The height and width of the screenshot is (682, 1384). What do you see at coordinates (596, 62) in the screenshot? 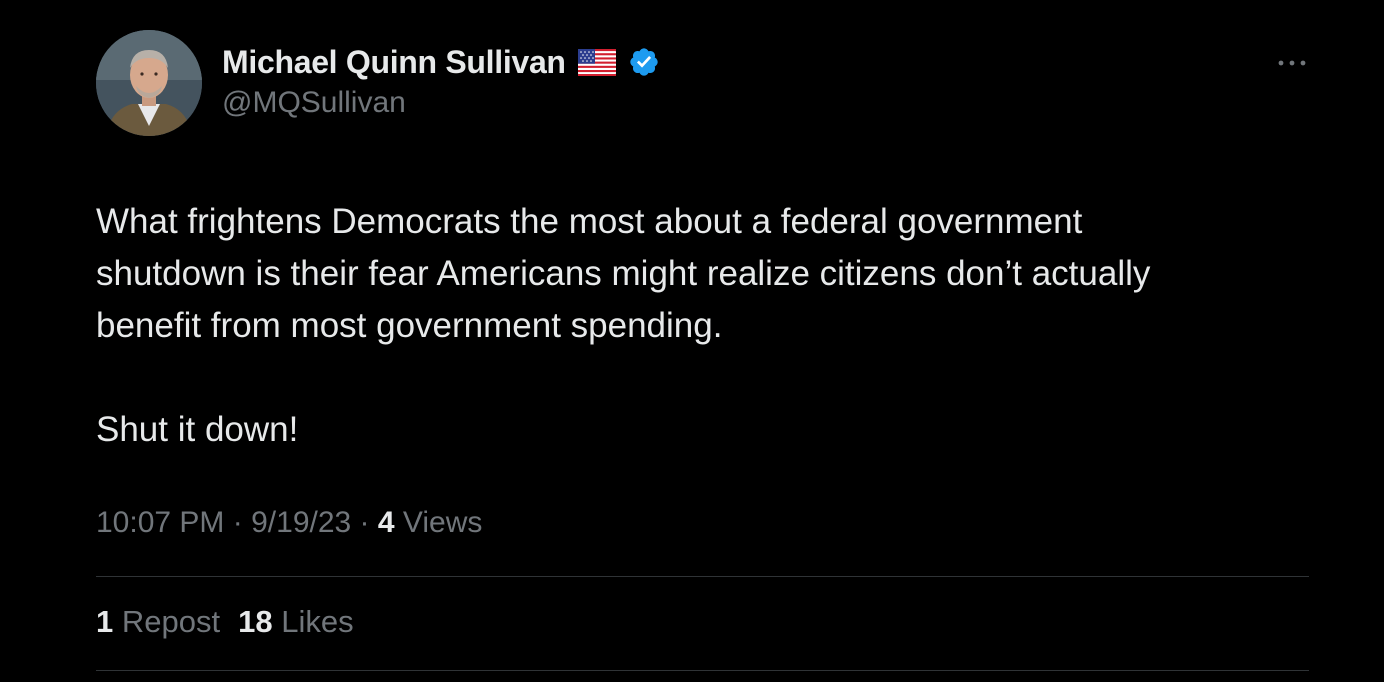
I see `us-flag-icon` at bounding box center [596, 62].